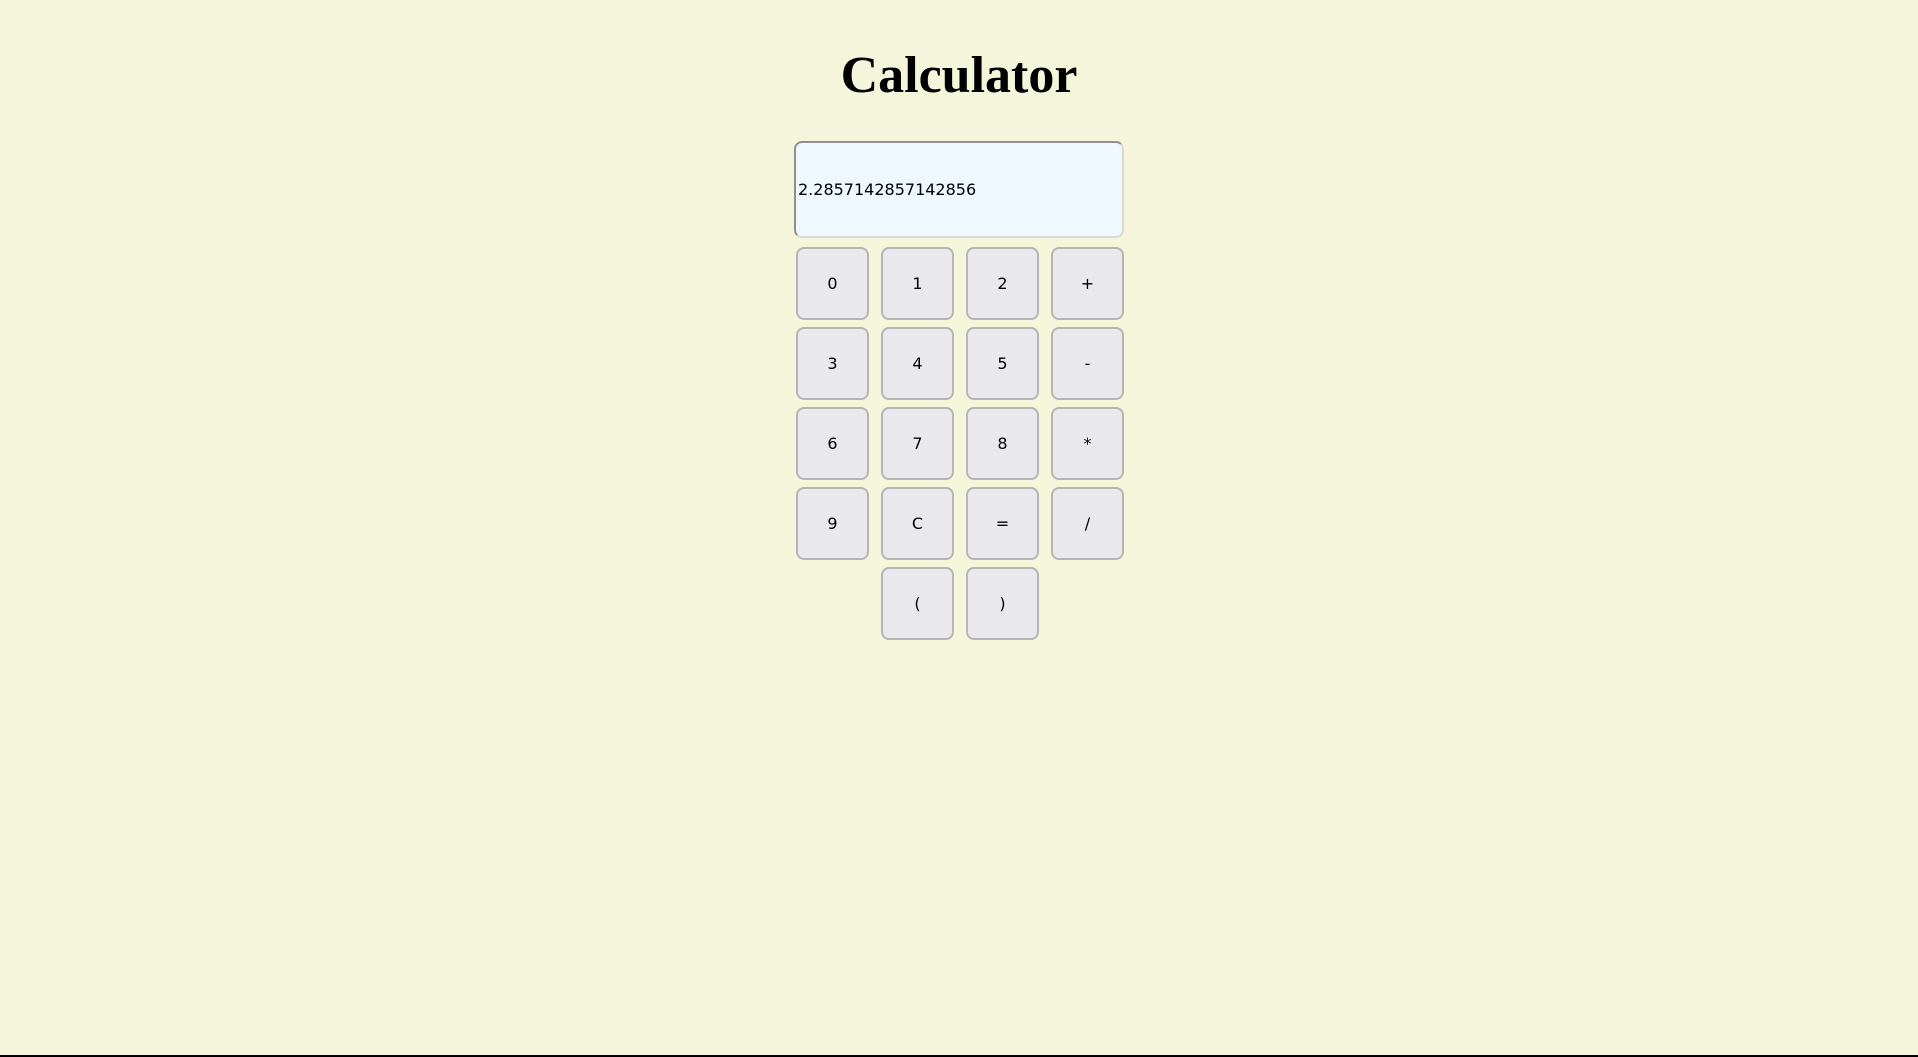 This screenshot has height=1057, width=1918. I want to click on key-0-button: 0, so click(832, 283).